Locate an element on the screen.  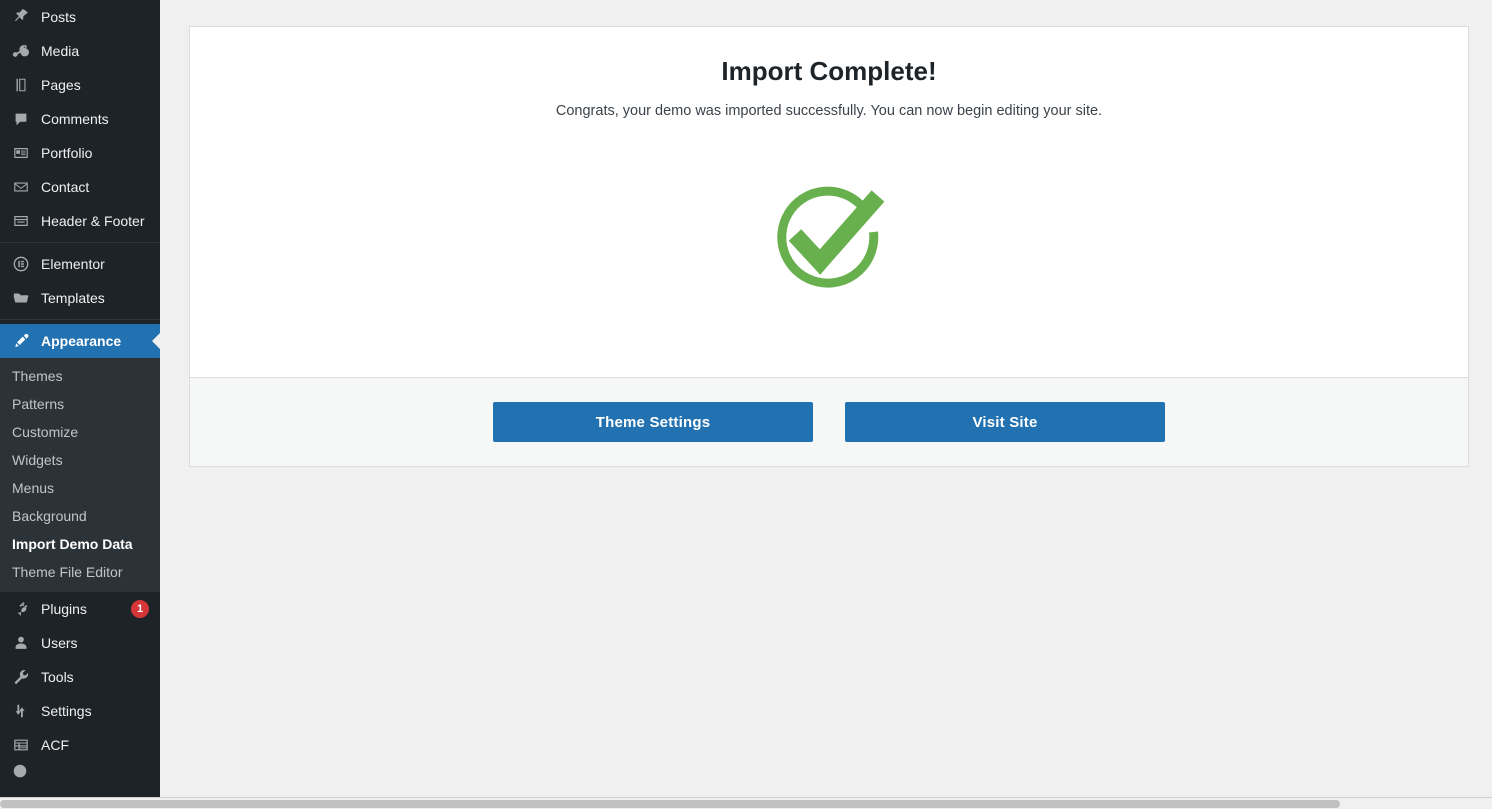
sidebar-item-comments: Comments is located at coordinates (80, 119).